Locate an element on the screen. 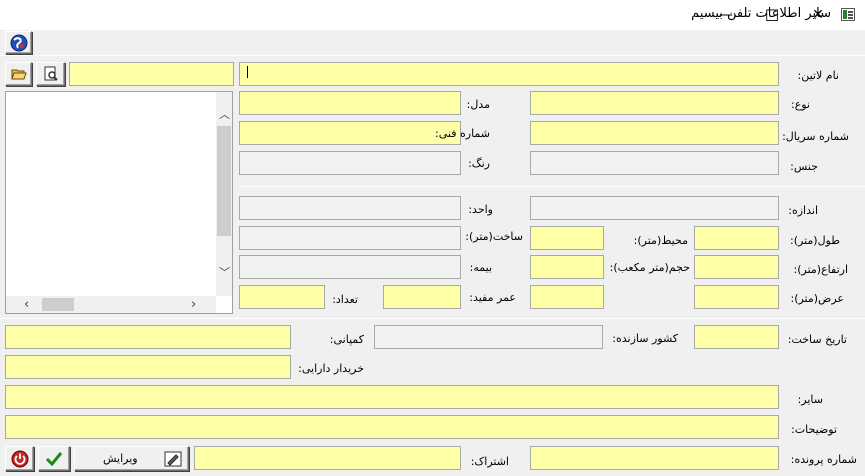 This screenshot has height=476, width=865. document-search-icon is located at coordinates (51, 73).